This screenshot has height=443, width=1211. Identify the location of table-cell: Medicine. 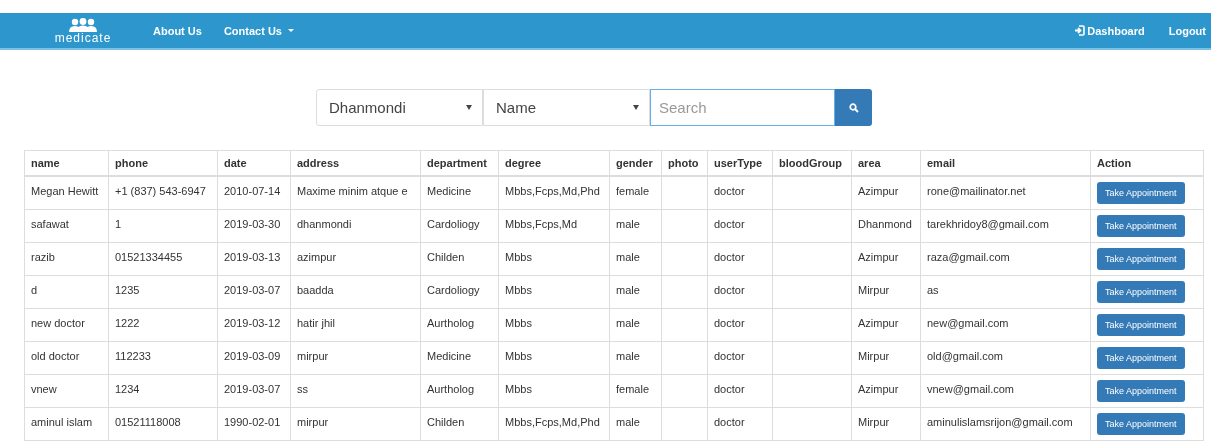
(459, 192).